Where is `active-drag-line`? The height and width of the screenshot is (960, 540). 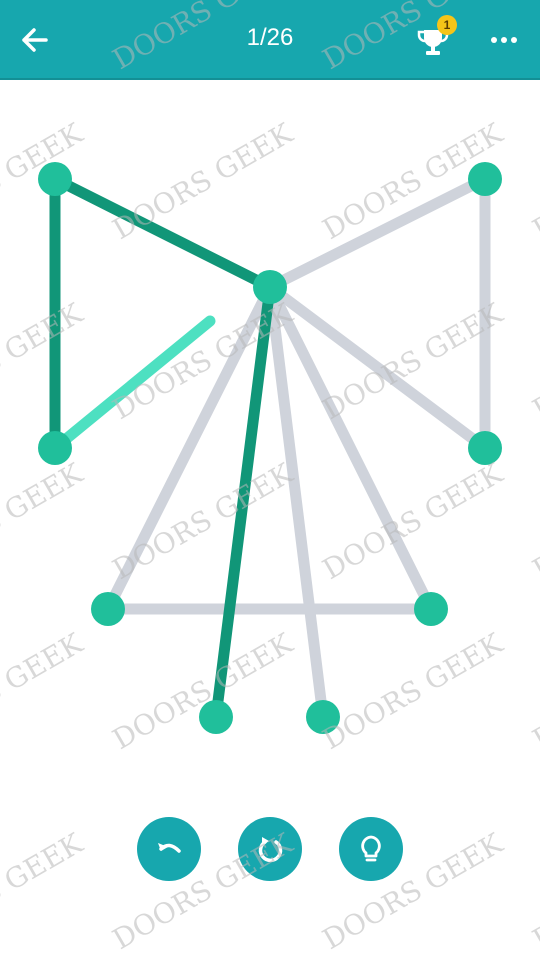 active-drag-line is located at coordinates (132, 384).